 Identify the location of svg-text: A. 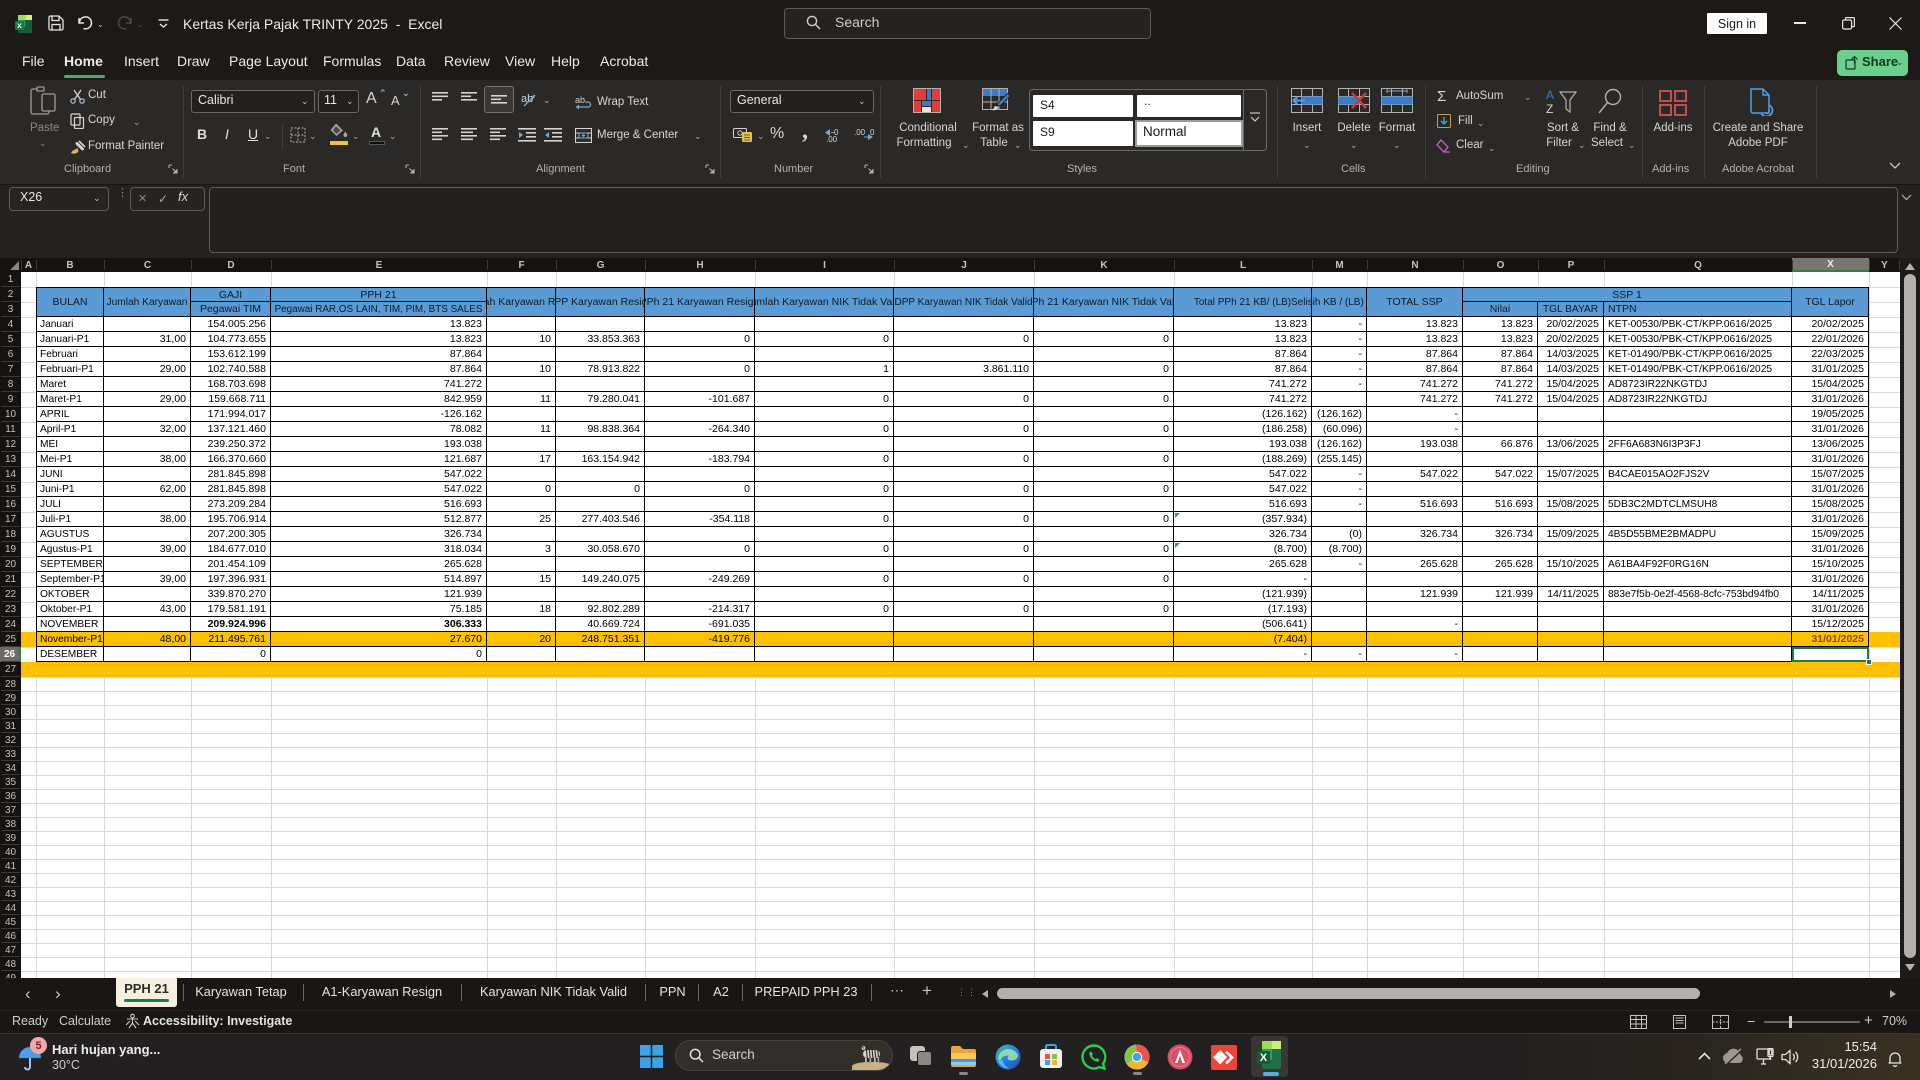
(1550, 95).